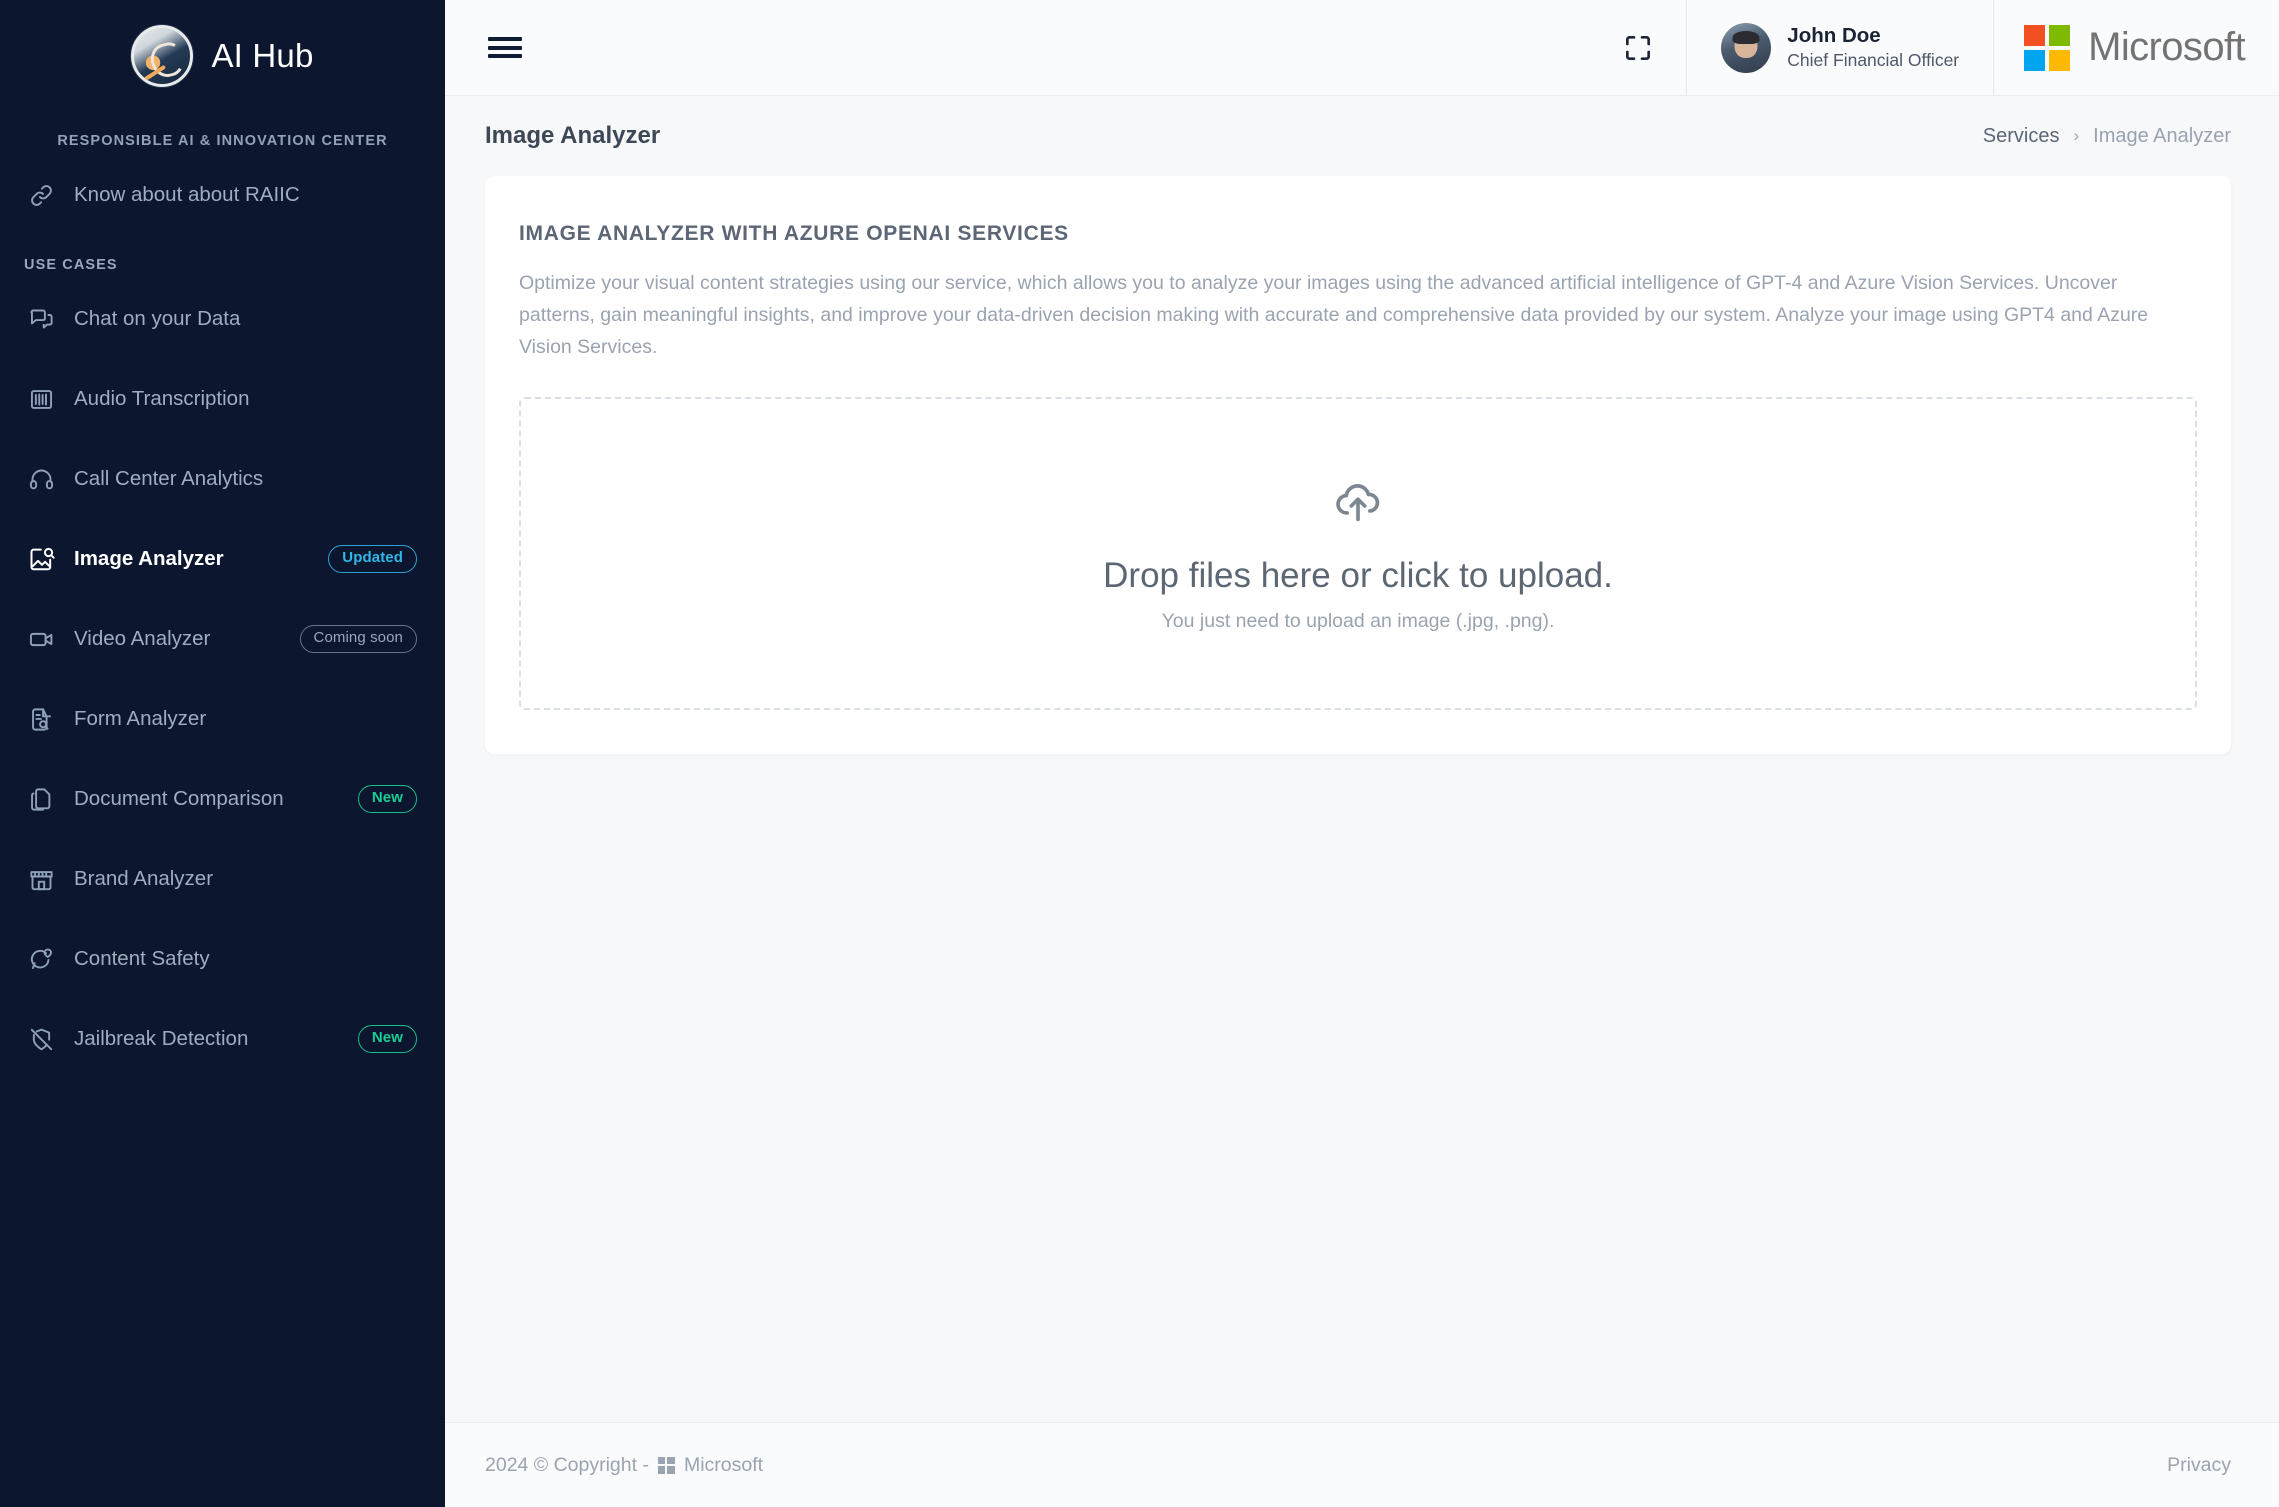  I want to click on fullscreen-expand-icon, so click(1638, 47).